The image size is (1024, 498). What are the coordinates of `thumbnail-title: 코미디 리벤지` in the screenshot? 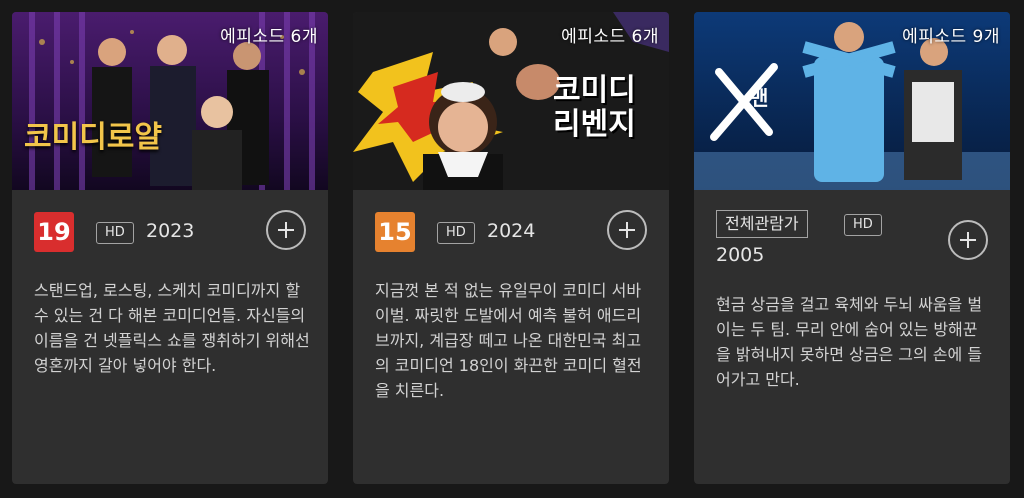 It's located at (594, 108).